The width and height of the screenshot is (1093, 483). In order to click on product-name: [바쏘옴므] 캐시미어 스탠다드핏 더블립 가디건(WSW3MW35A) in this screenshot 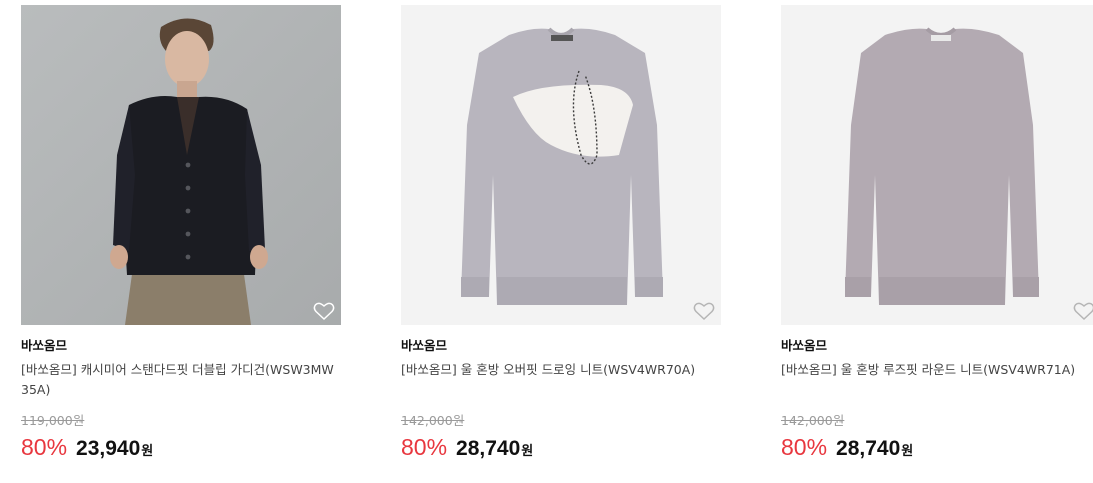, I will do `click(180, 380)`.